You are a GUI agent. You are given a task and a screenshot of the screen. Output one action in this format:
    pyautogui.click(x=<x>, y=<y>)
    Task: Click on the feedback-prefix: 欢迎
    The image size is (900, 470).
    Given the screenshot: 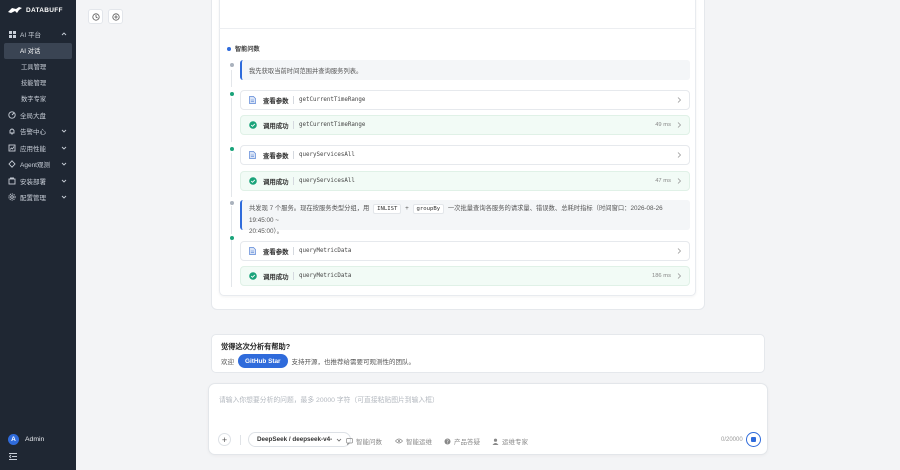 What is the action you would take?
    pyautogui.click(x=227, y=362)
    